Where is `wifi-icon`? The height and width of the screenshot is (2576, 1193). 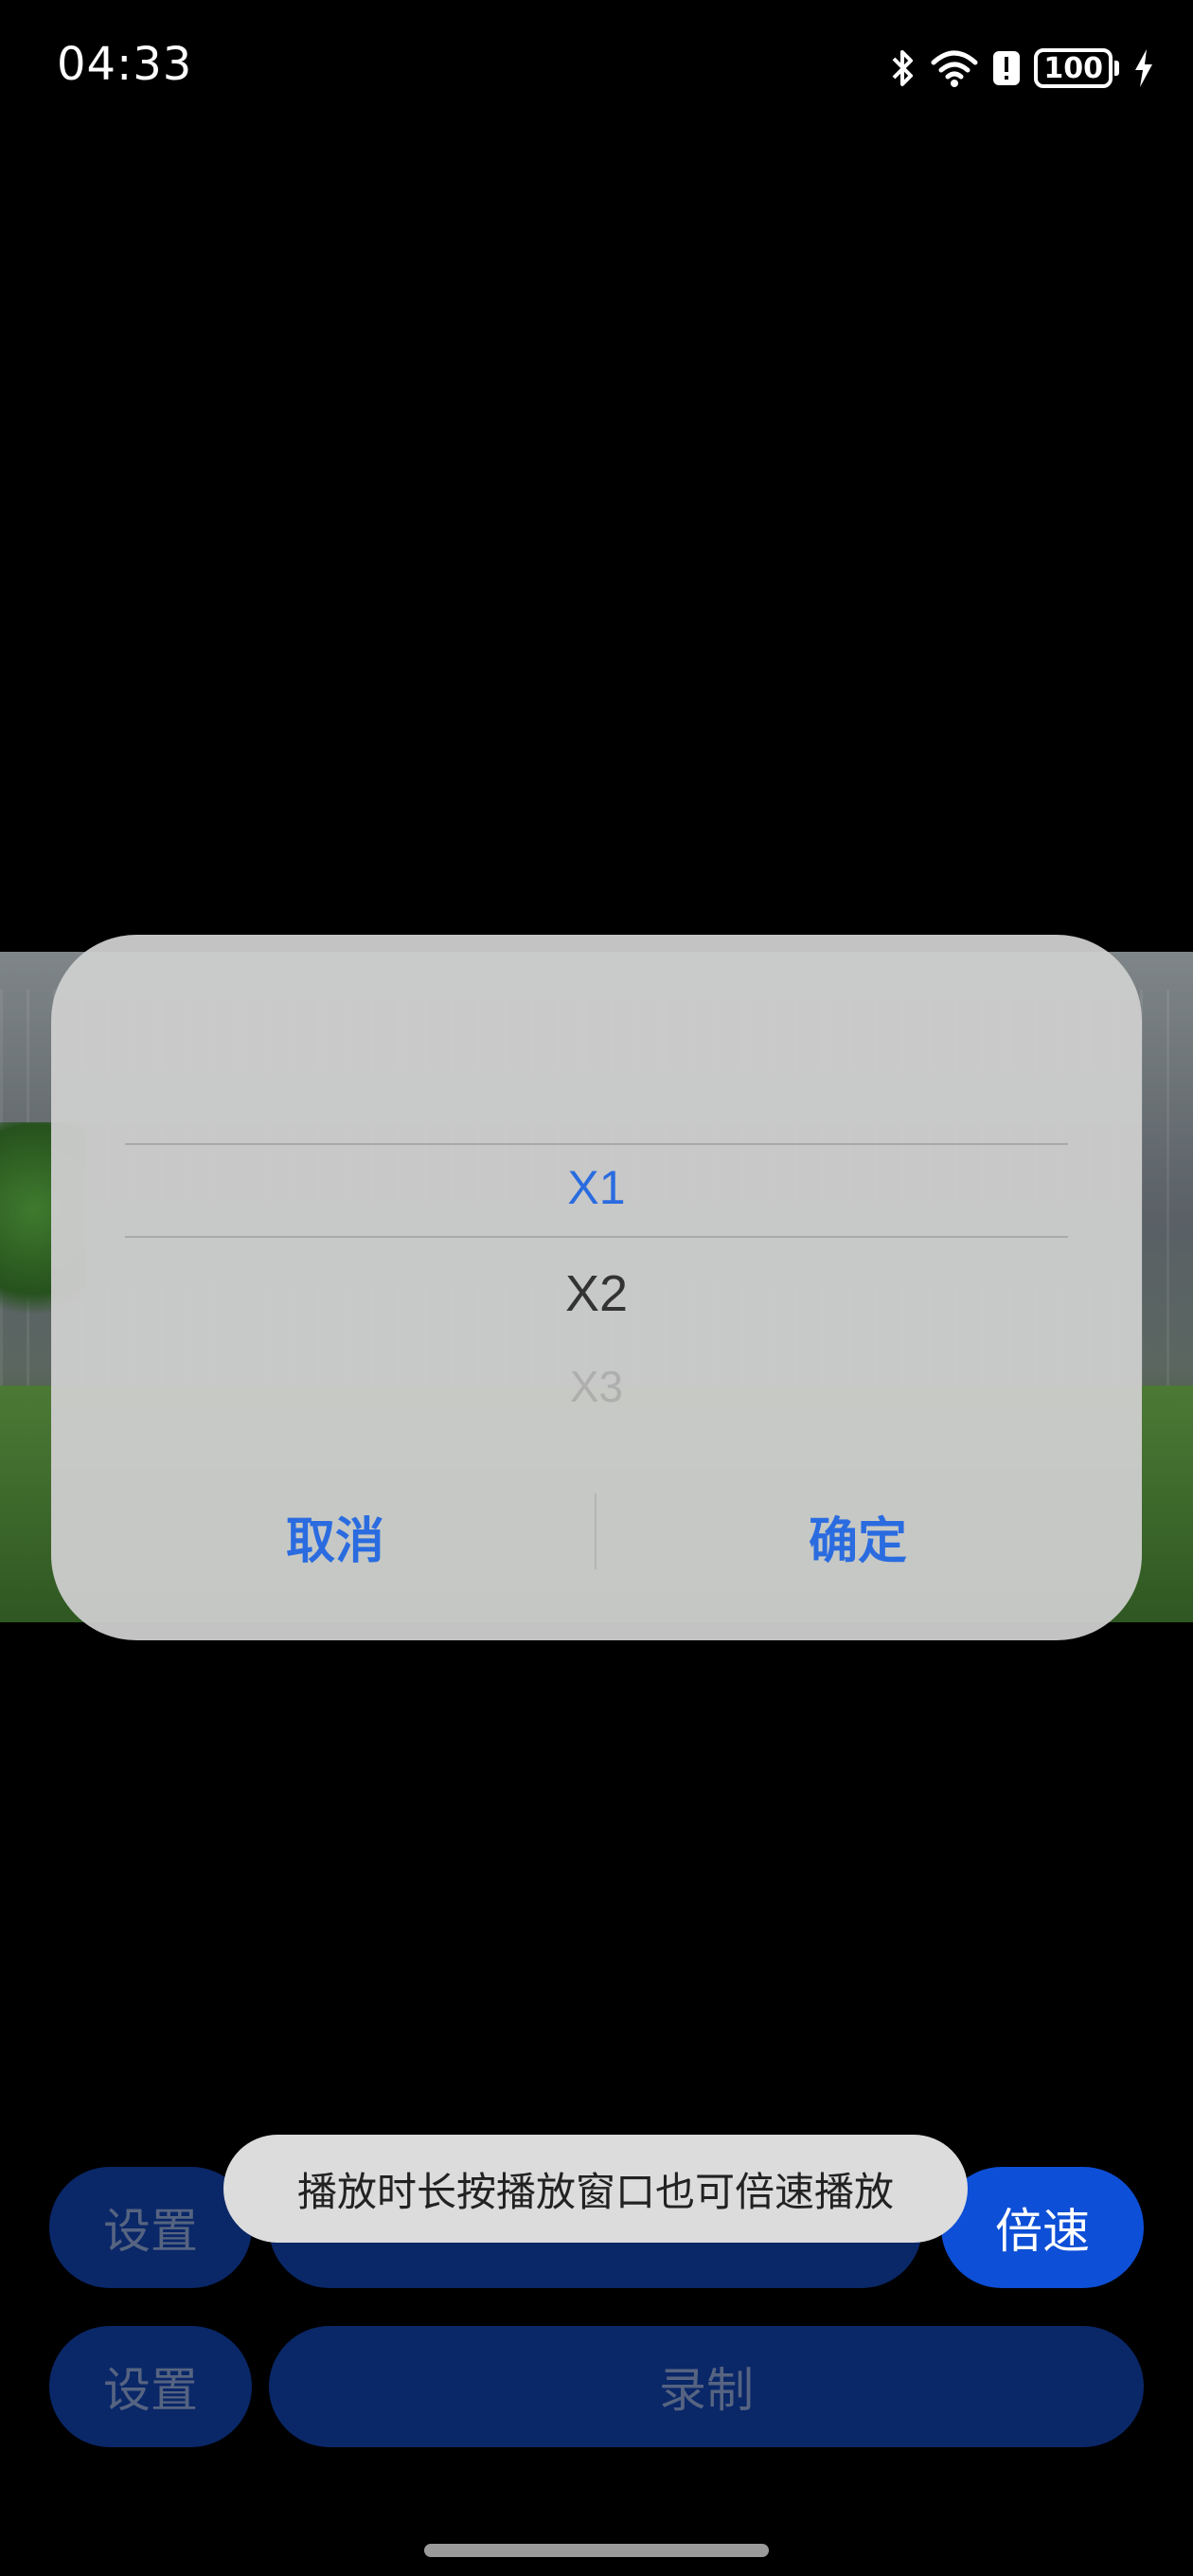
wifi-icon is located at coordinates (954, 68).